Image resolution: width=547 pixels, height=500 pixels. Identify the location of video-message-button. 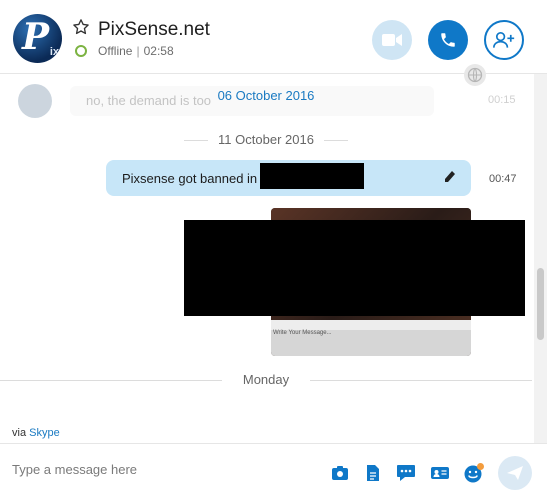
(406, 473).